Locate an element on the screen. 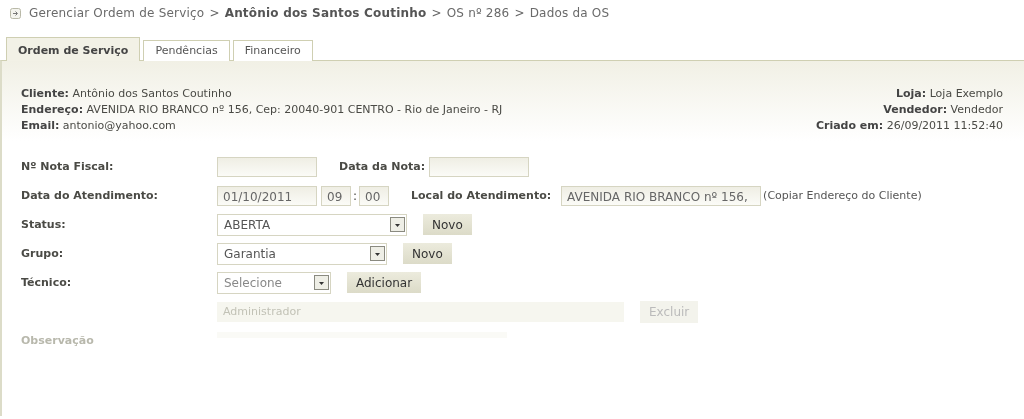 This screenshot has height=419, width=1024. field-label: Grupo: is located at coordinates (42, 253).